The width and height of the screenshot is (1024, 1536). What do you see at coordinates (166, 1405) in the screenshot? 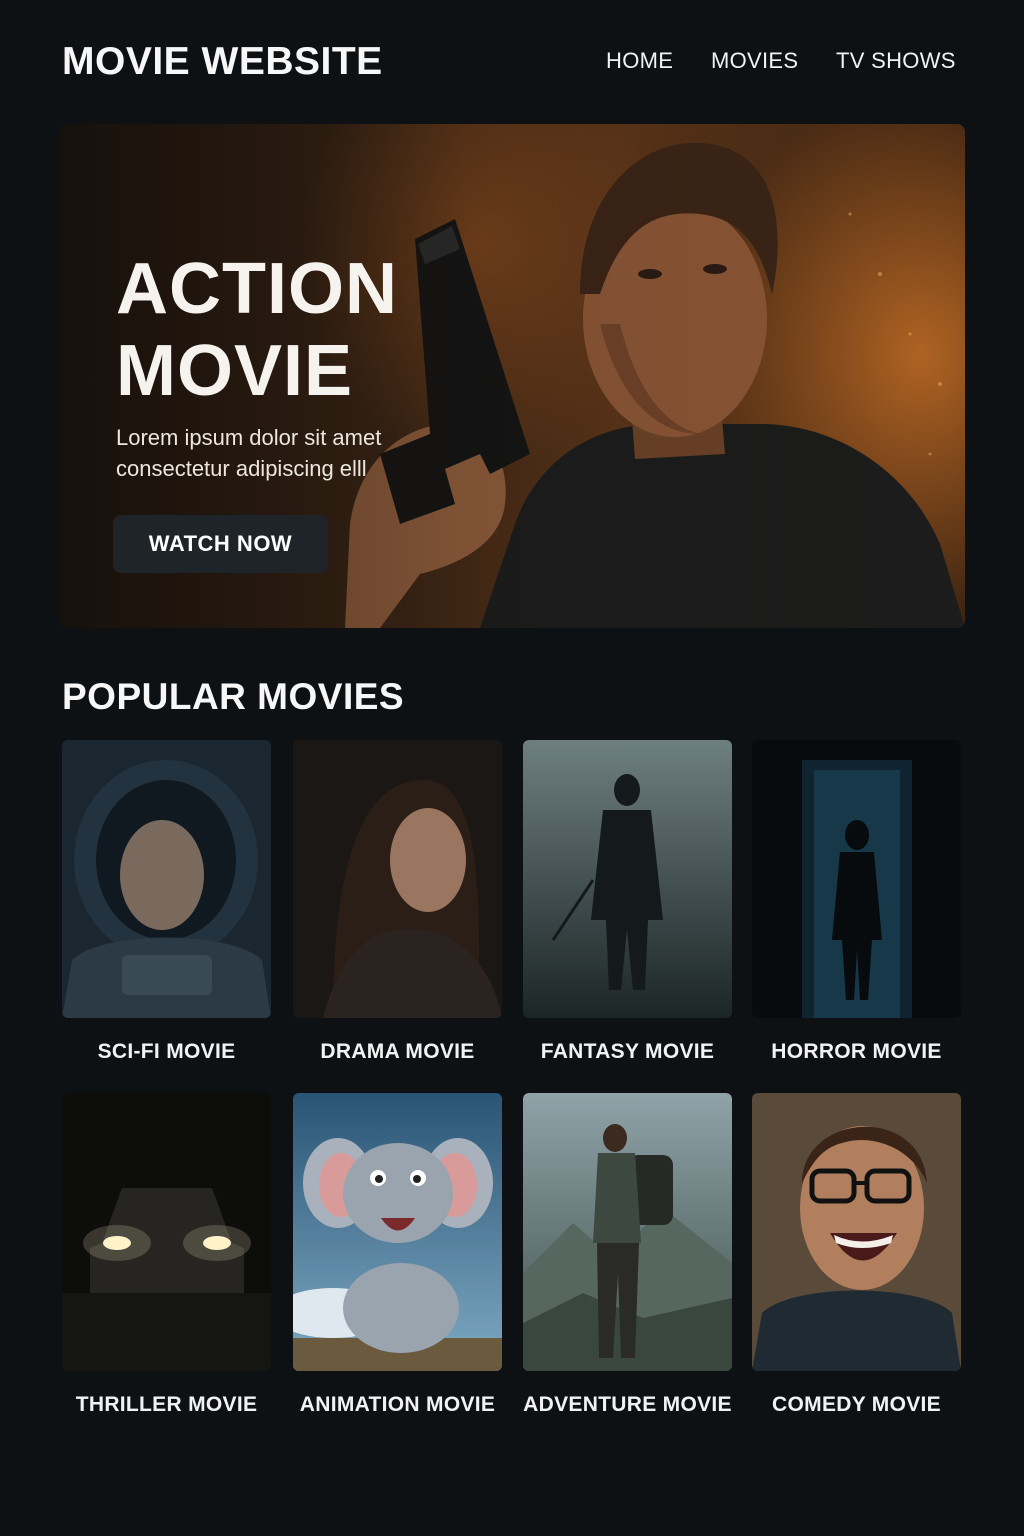
I see `movie-title: THRILLER MOVIE` at bounding box center [166, 1405].